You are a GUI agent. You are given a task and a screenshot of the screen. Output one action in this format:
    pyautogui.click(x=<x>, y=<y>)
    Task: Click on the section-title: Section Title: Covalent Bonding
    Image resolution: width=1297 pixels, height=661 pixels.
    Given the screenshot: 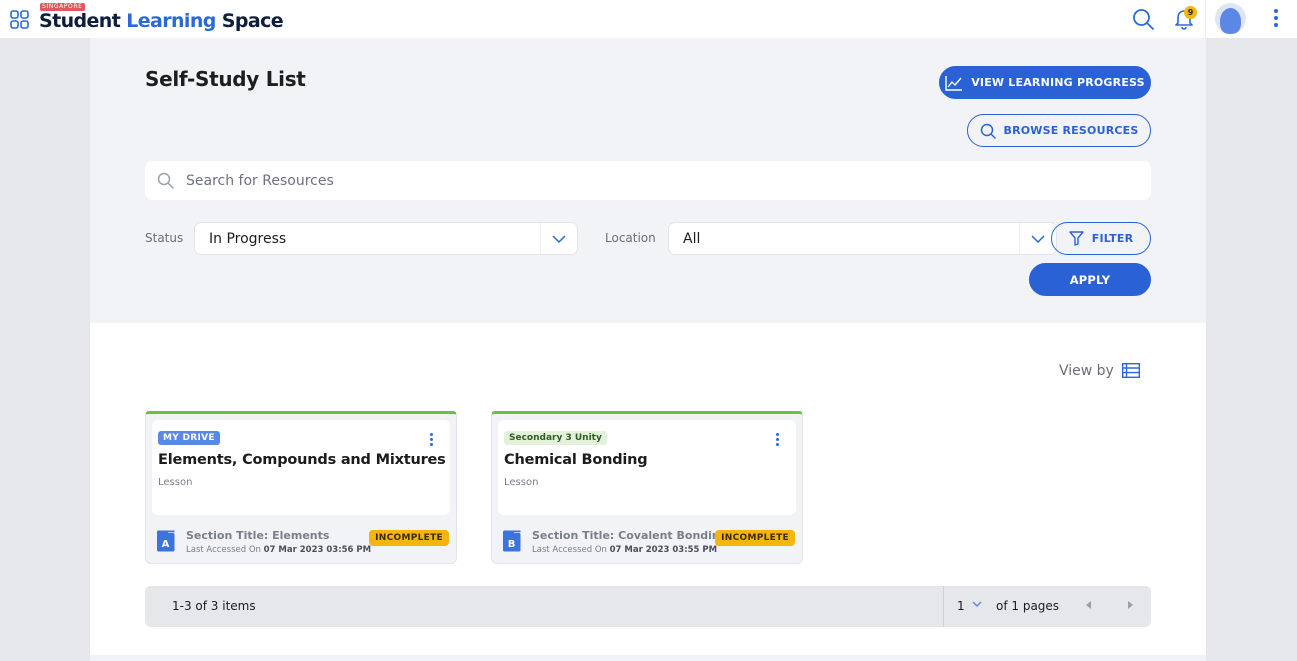 What is the action you would take?
    pyautogui.click(x=630, y=535)
    